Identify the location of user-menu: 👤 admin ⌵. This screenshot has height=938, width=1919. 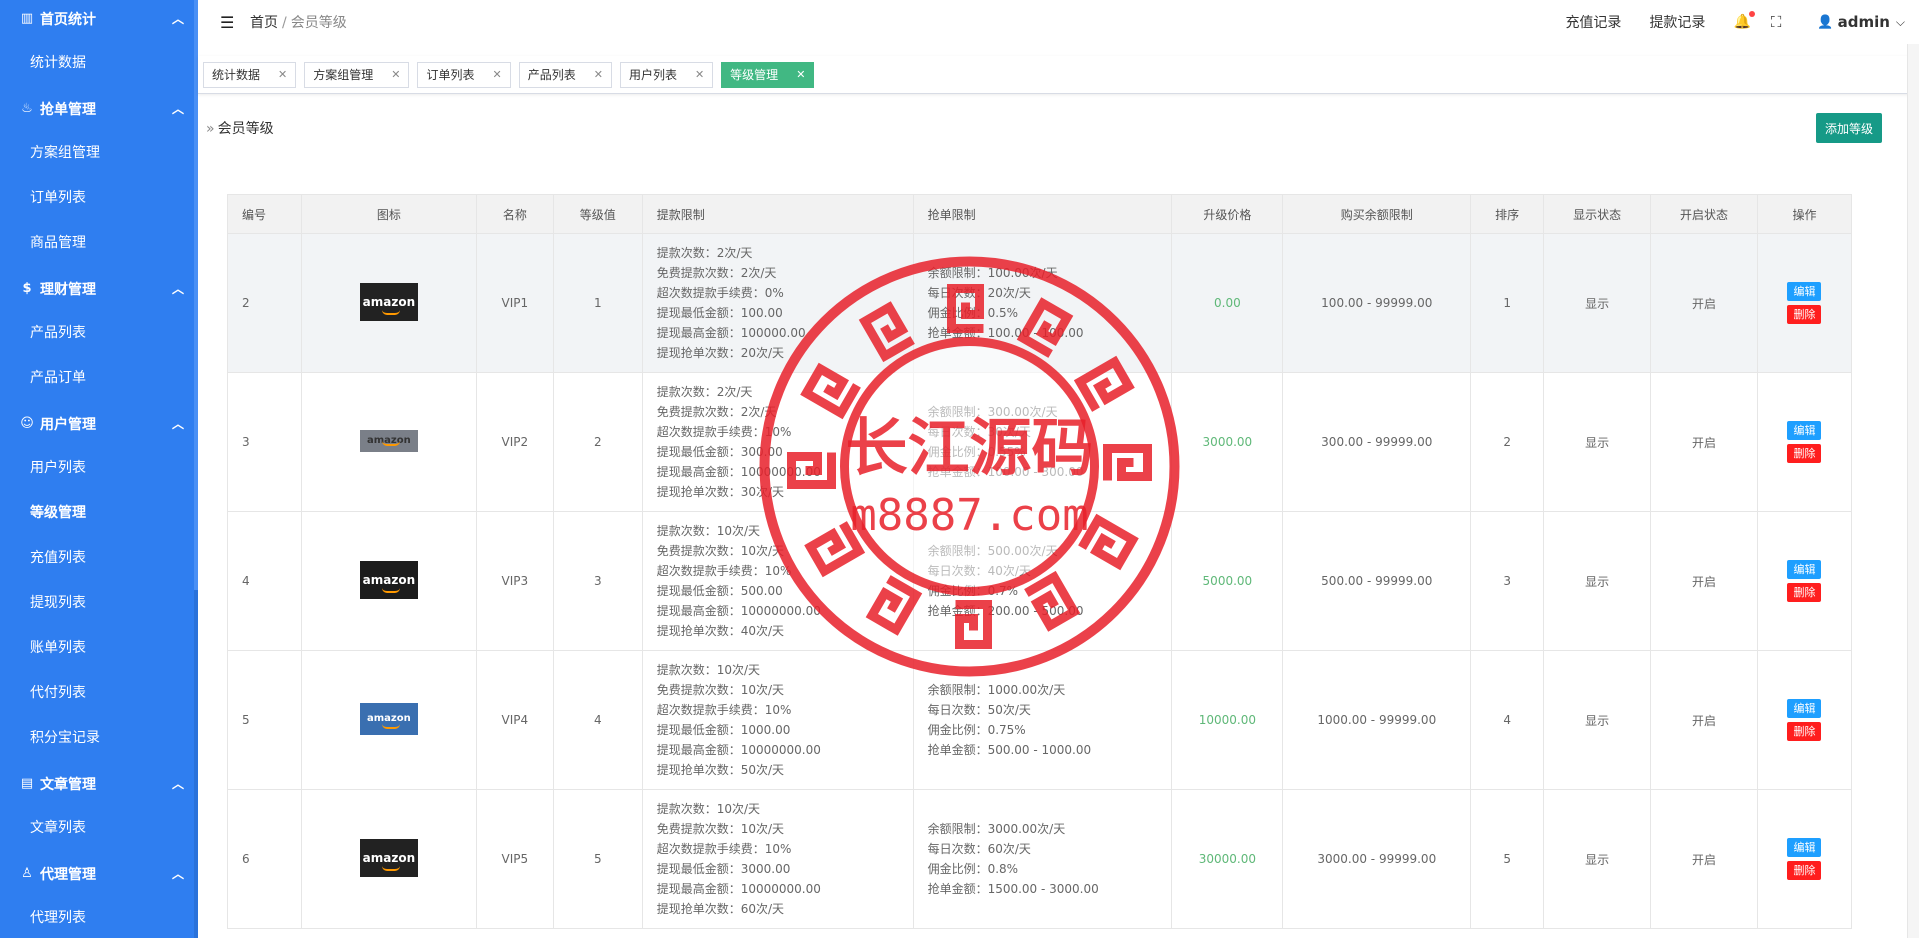
(1861, 22).